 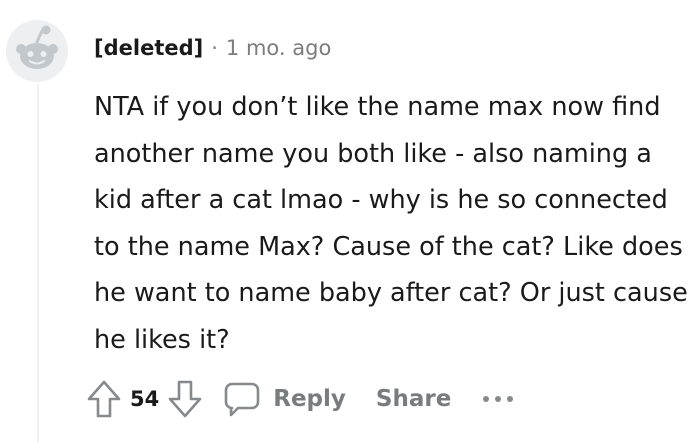 What do you see at coordinates (145, 399) in the screenshot?
I see `vote-count: 54` at bounding box center [145, 399].